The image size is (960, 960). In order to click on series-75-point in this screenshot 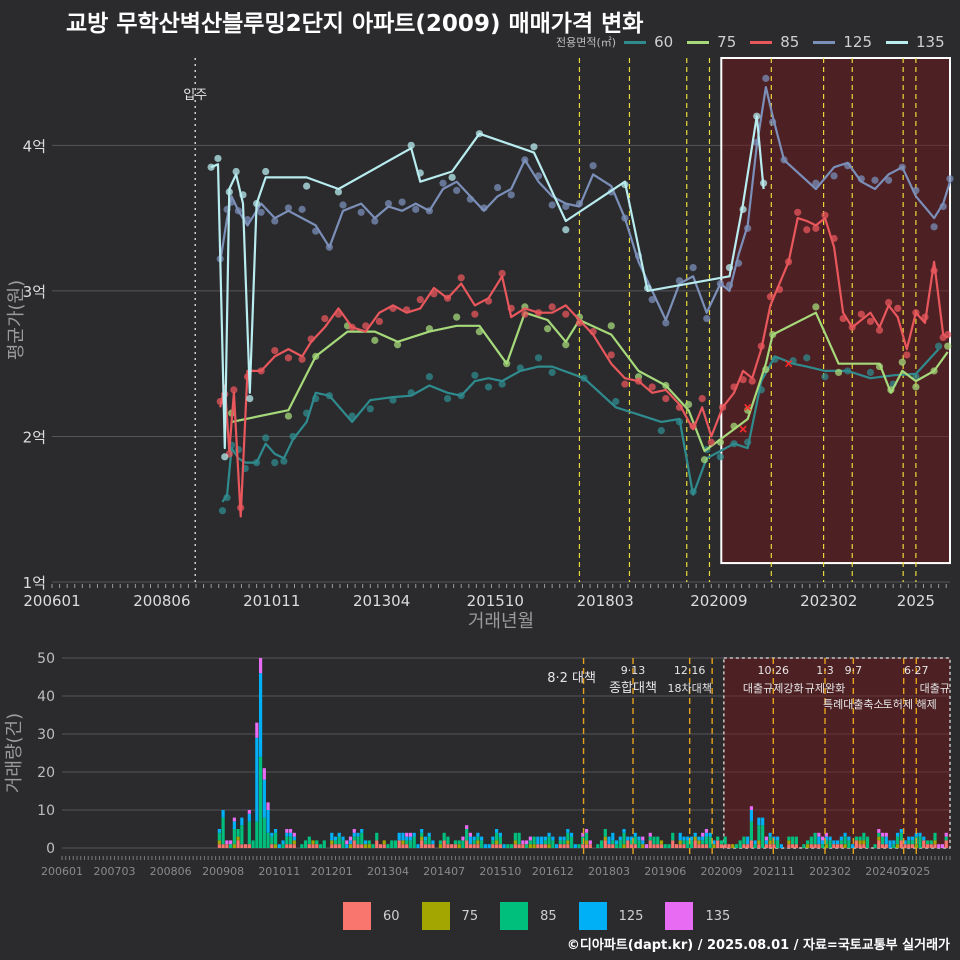, I will do `click(611, 326)`.